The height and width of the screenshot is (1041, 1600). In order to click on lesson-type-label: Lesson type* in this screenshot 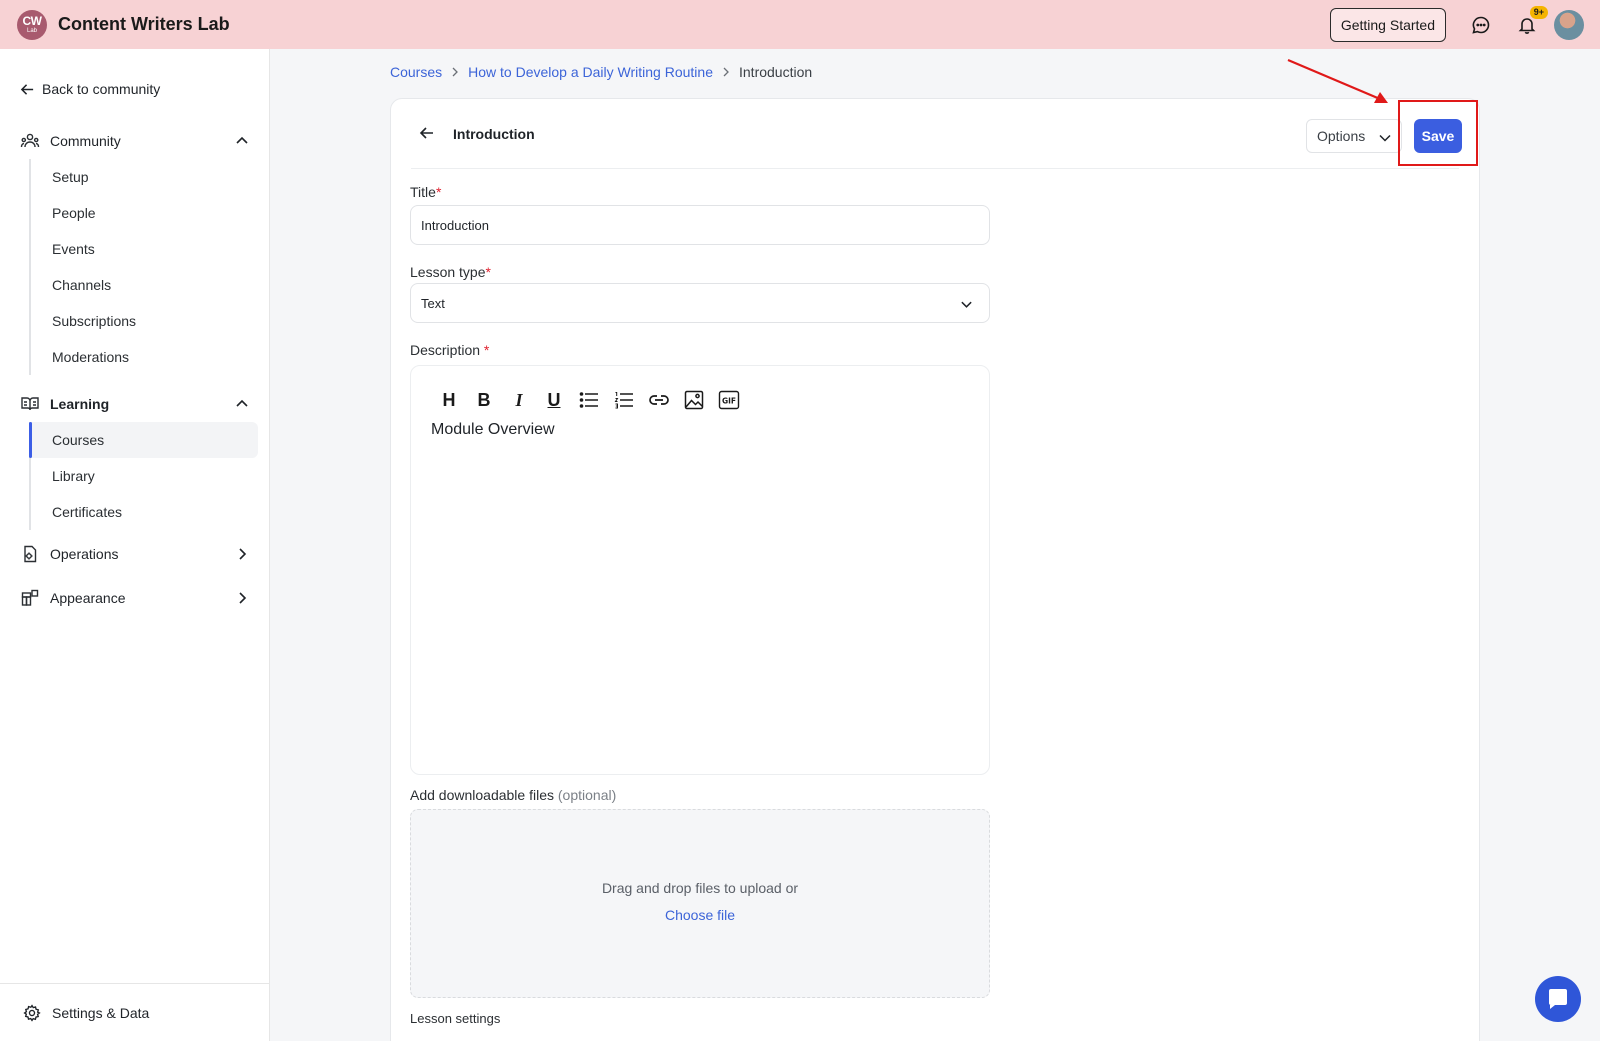, I will do `click(450, 272)`.